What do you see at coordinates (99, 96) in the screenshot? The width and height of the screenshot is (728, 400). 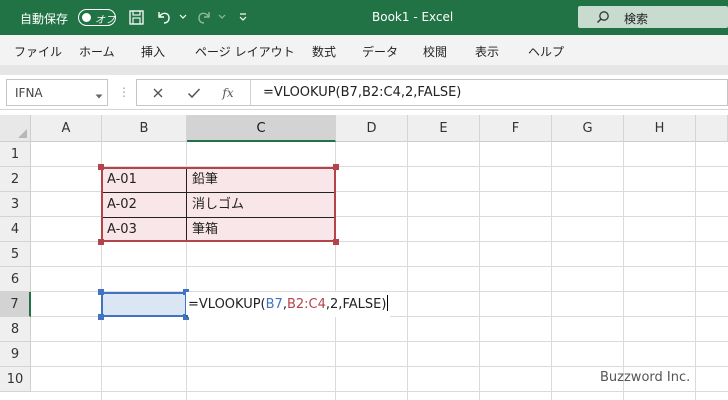 I see `name-box-dropdown-icon` at bounding box center [99, 96].